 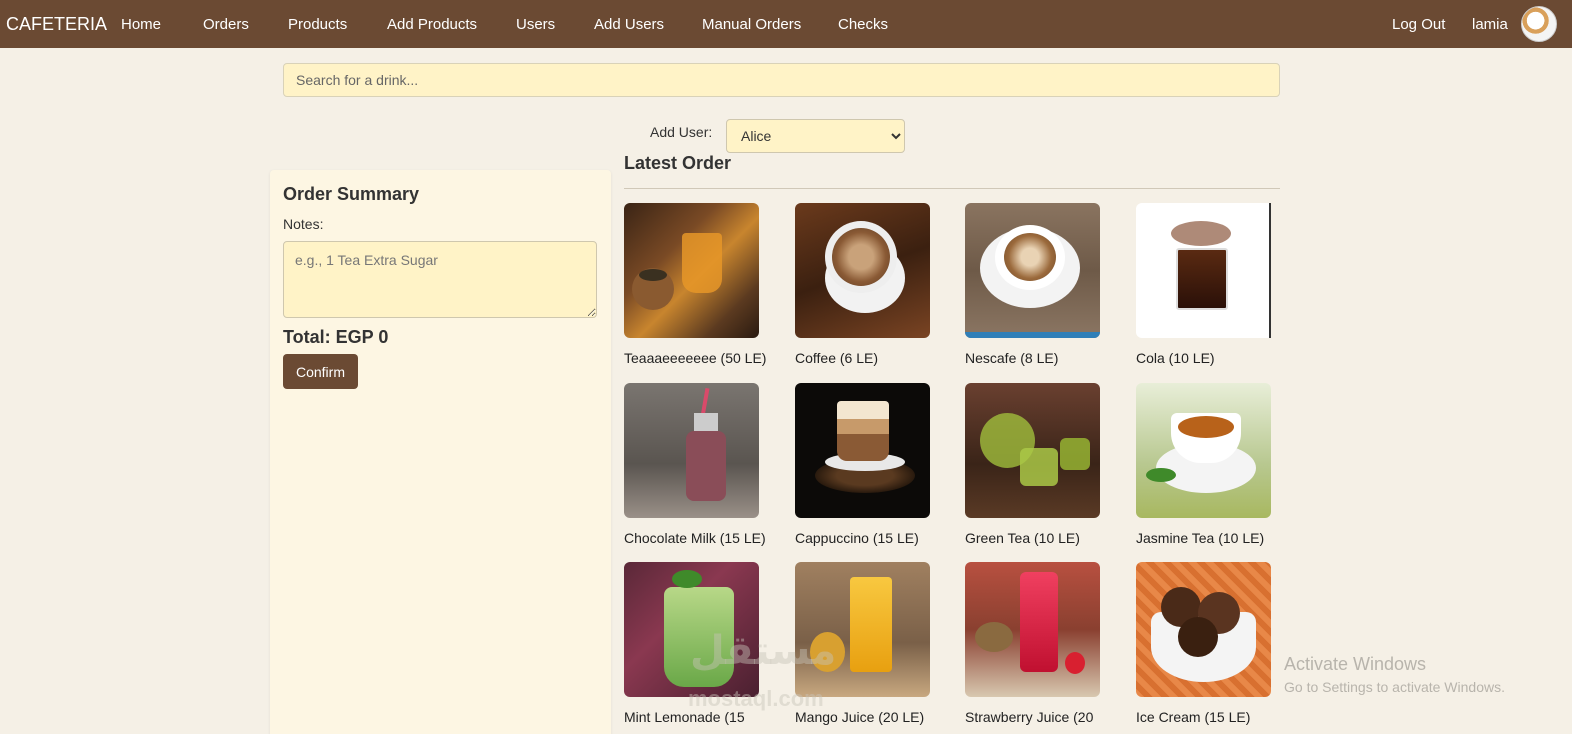 What do you see at coordinates (857, 538) in the screenshot?
I see `product-label: Cappuccino (15 LE)` at bounding box center [857, 538].